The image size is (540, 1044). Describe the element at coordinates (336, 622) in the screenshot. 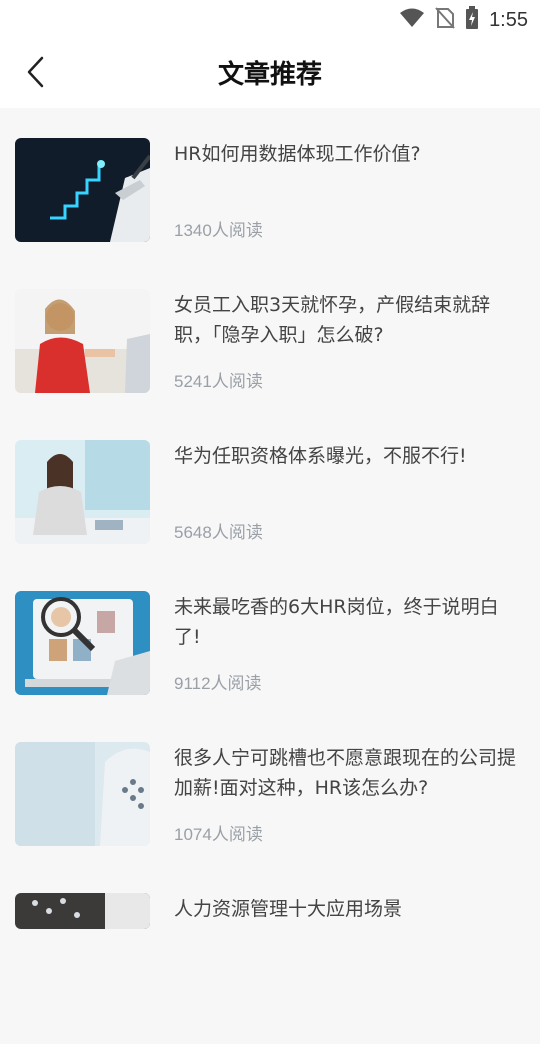

I see `article-title: 未来最吃香的6大HR岗位，终于说明白了!` at that location.